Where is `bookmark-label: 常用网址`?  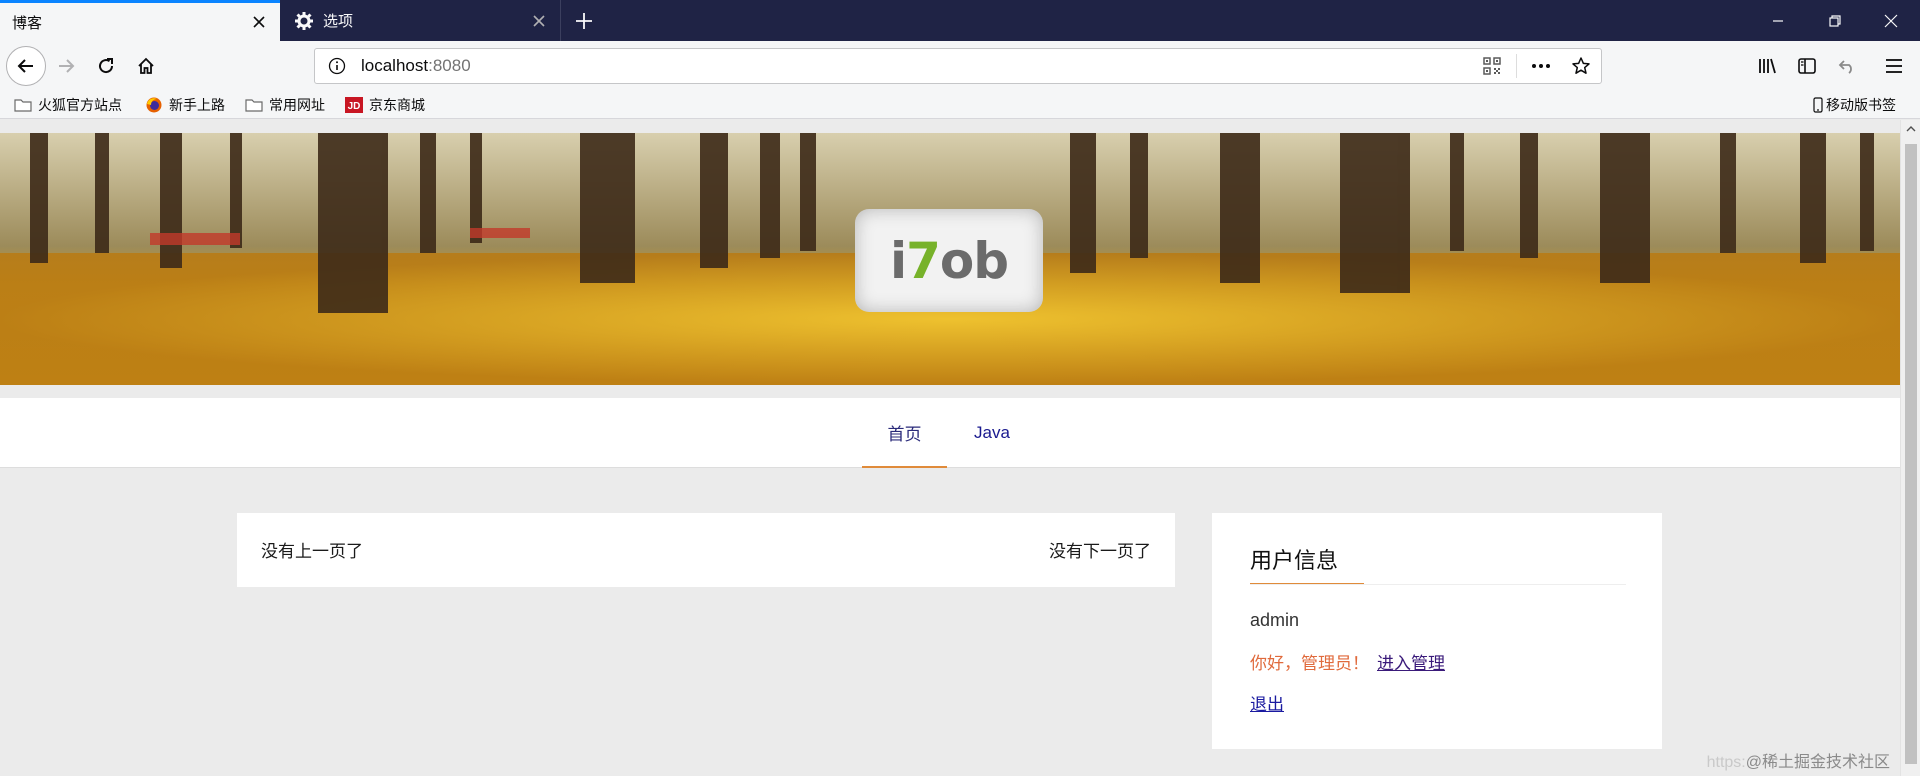 bookmark-label: 常用网址 is located at coordinates (297, 105).